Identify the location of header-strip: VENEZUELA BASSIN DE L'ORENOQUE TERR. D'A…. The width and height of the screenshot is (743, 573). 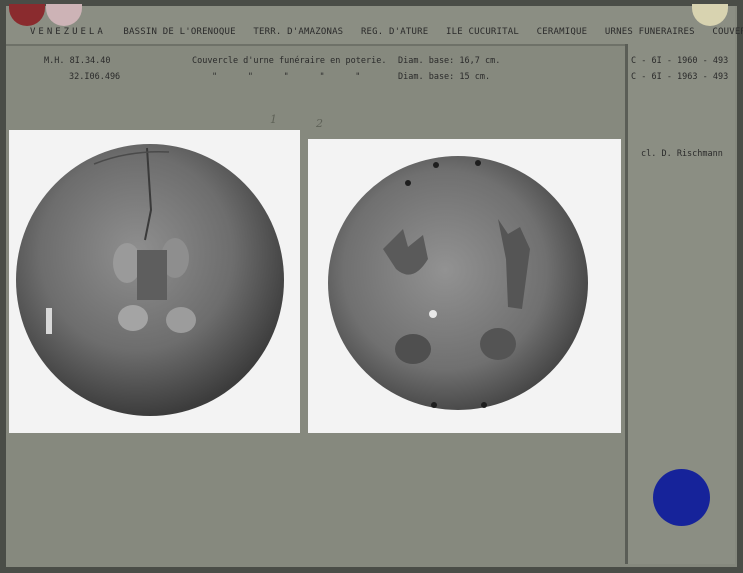
(374, 25).